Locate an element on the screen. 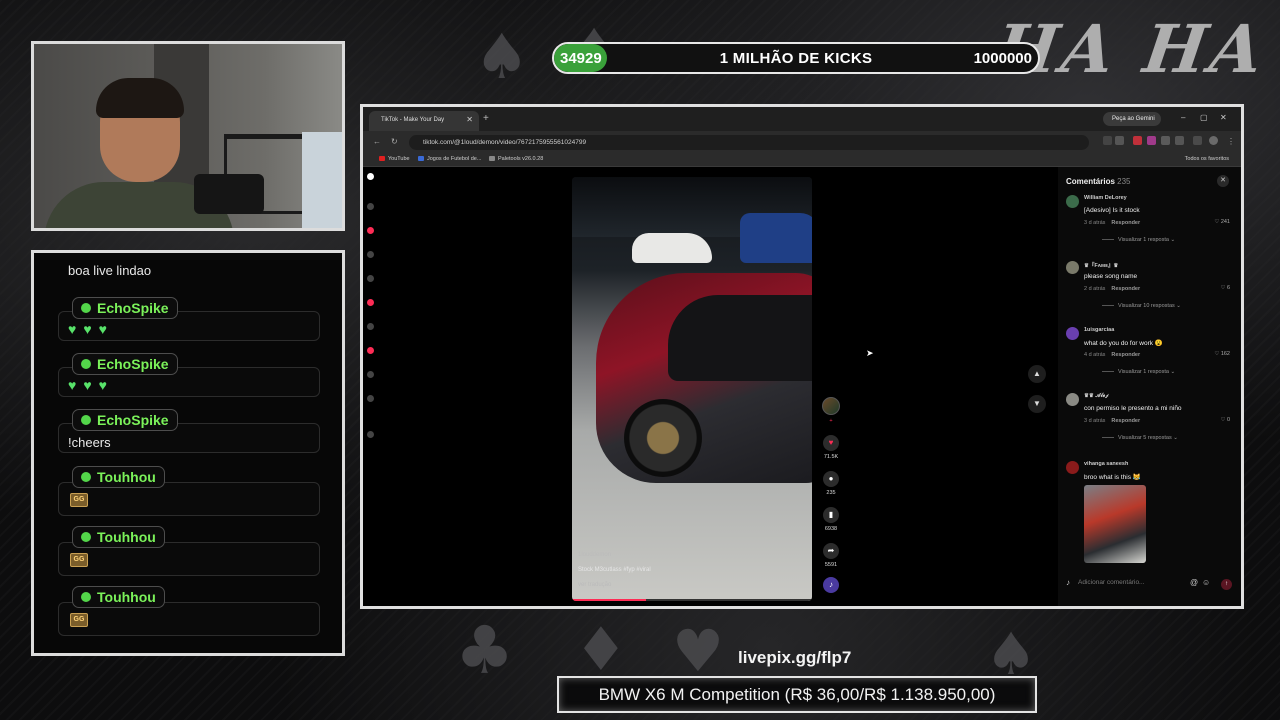 This screenshot has width=1280, height=720. share-button: ➦ 5591 is located at coordinates (831, 555).